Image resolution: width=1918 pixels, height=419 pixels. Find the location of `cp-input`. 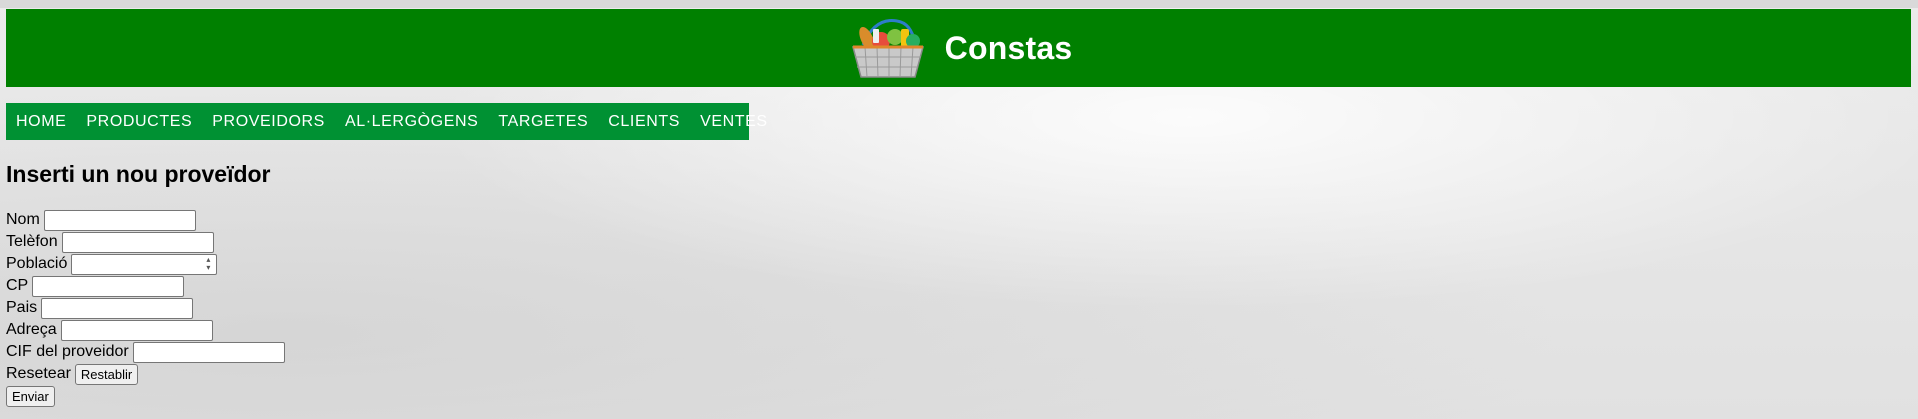

cp-input is located at coordinates (108, 286).